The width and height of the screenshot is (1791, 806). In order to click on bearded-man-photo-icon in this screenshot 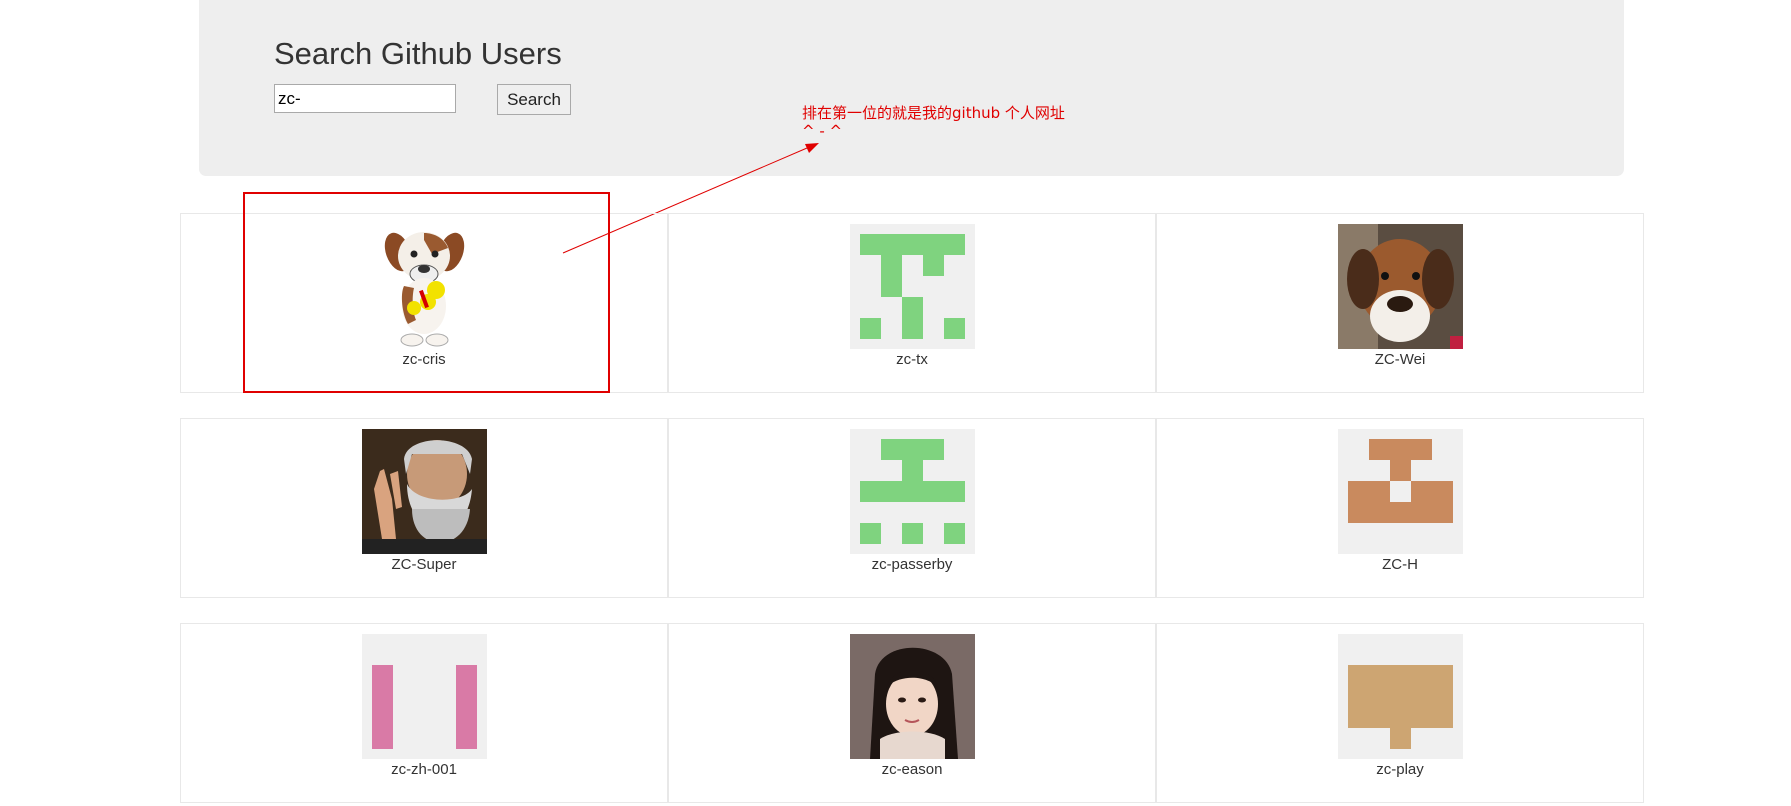, I will do `click(424, 491)`.